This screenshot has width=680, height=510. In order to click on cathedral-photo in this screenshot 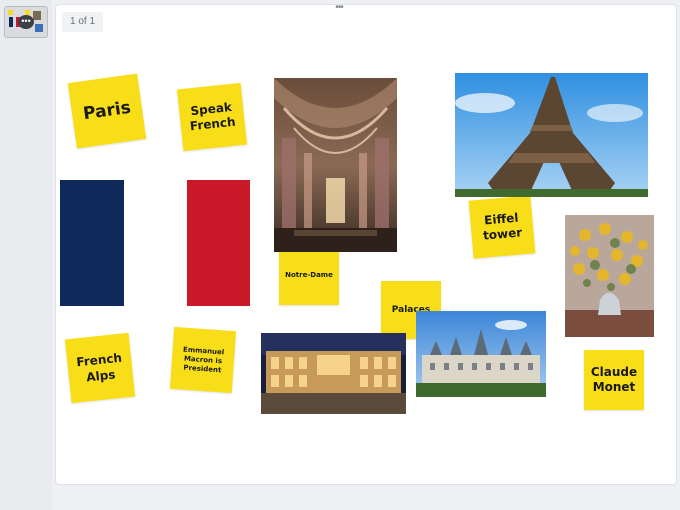, I will do `click(335, 165)`.